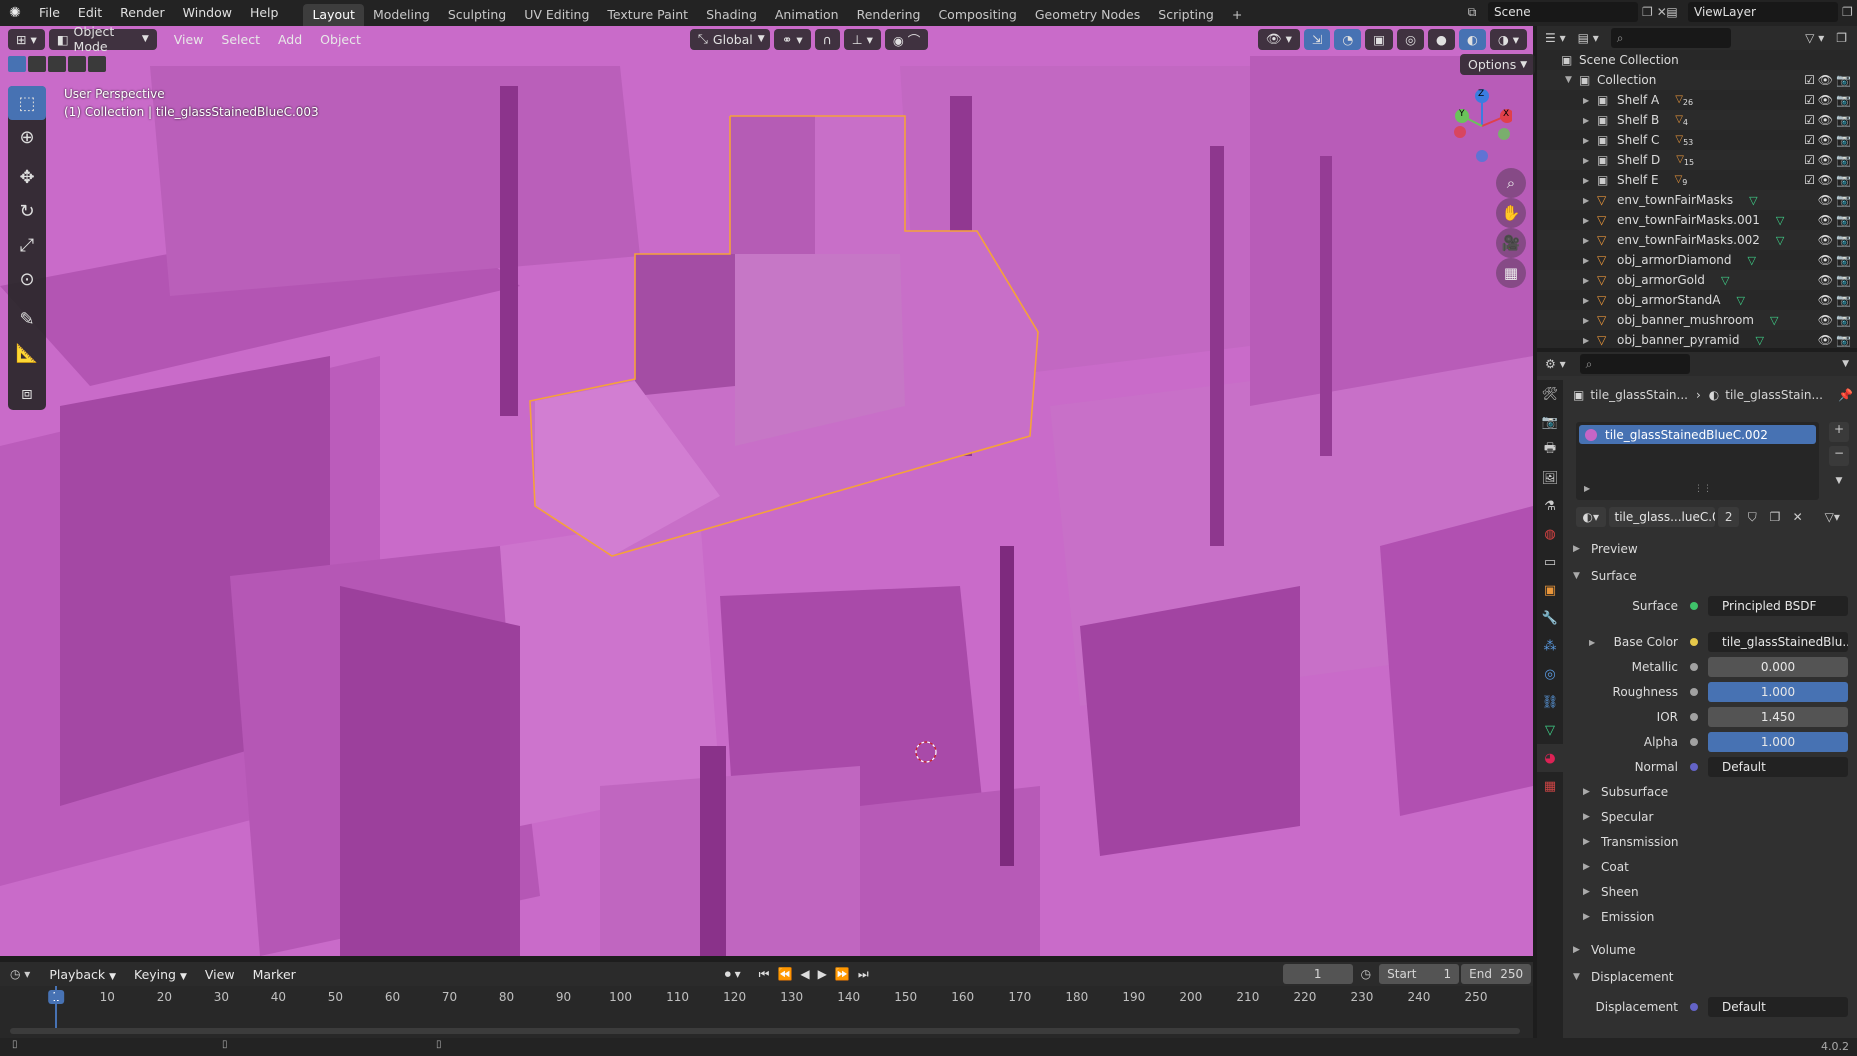 The image size is (1857, 1056). What do you see at coordinates (240, 39) in the screenshot?
I see `menu-select: Select` at bounding box center [240, 39].